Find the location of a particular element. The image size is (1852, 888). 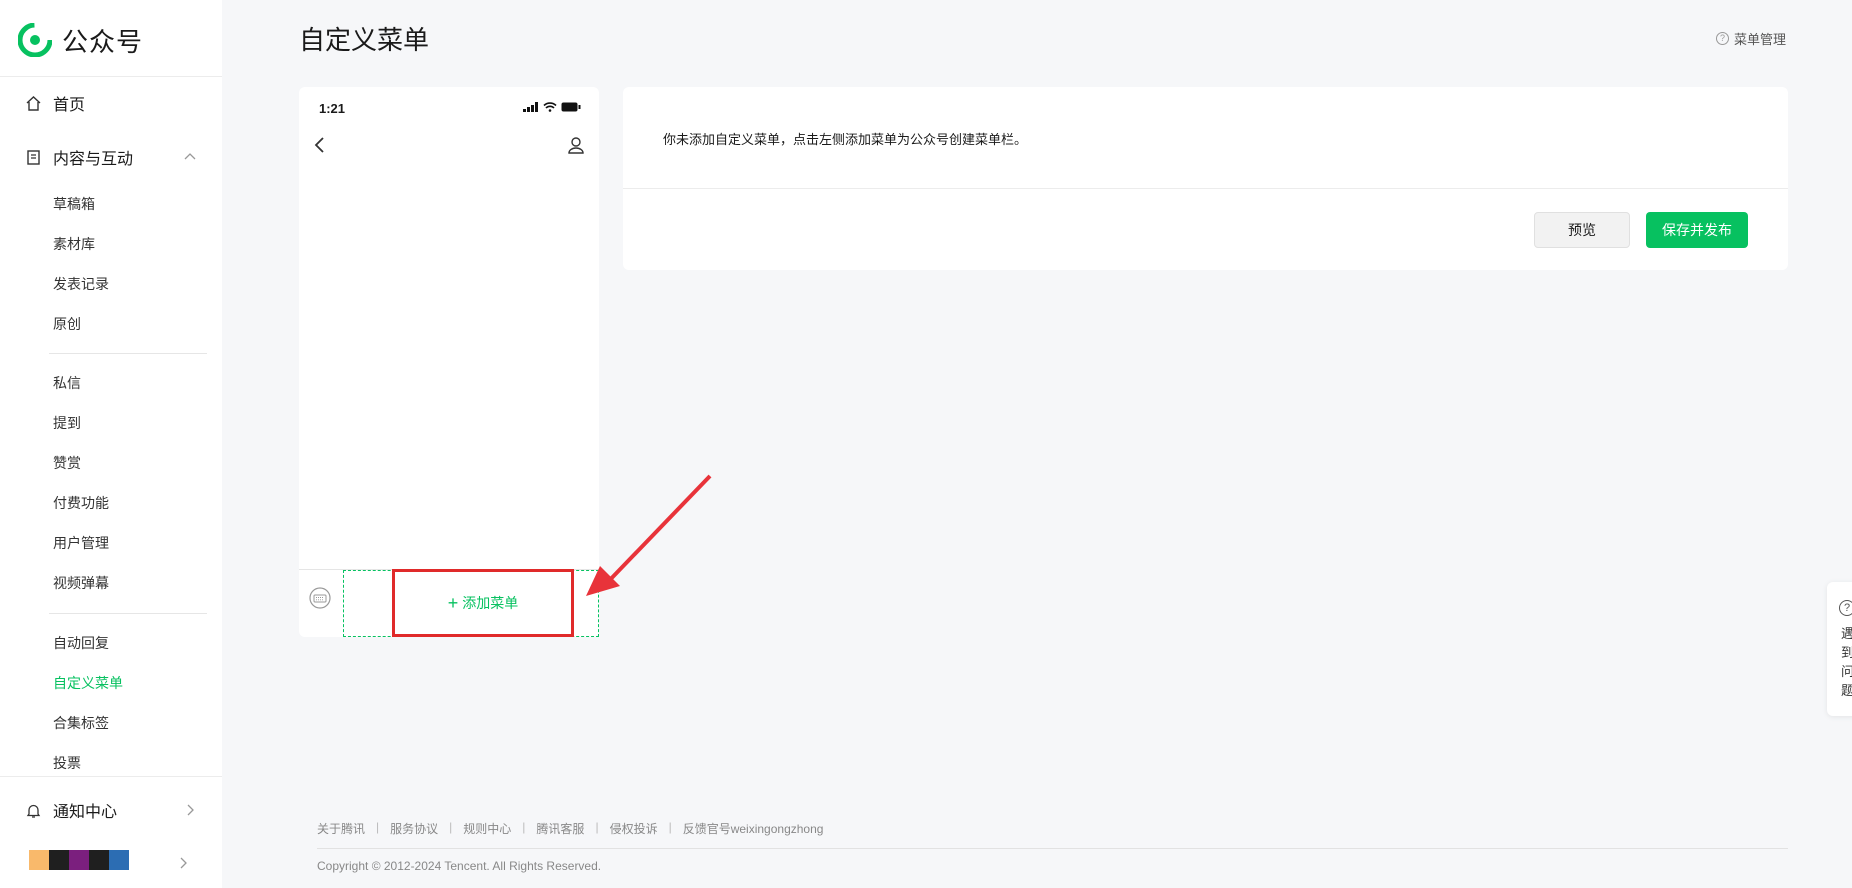

menu-manage-link: ? 菜单管理 is located at coordinates (1750, 38).